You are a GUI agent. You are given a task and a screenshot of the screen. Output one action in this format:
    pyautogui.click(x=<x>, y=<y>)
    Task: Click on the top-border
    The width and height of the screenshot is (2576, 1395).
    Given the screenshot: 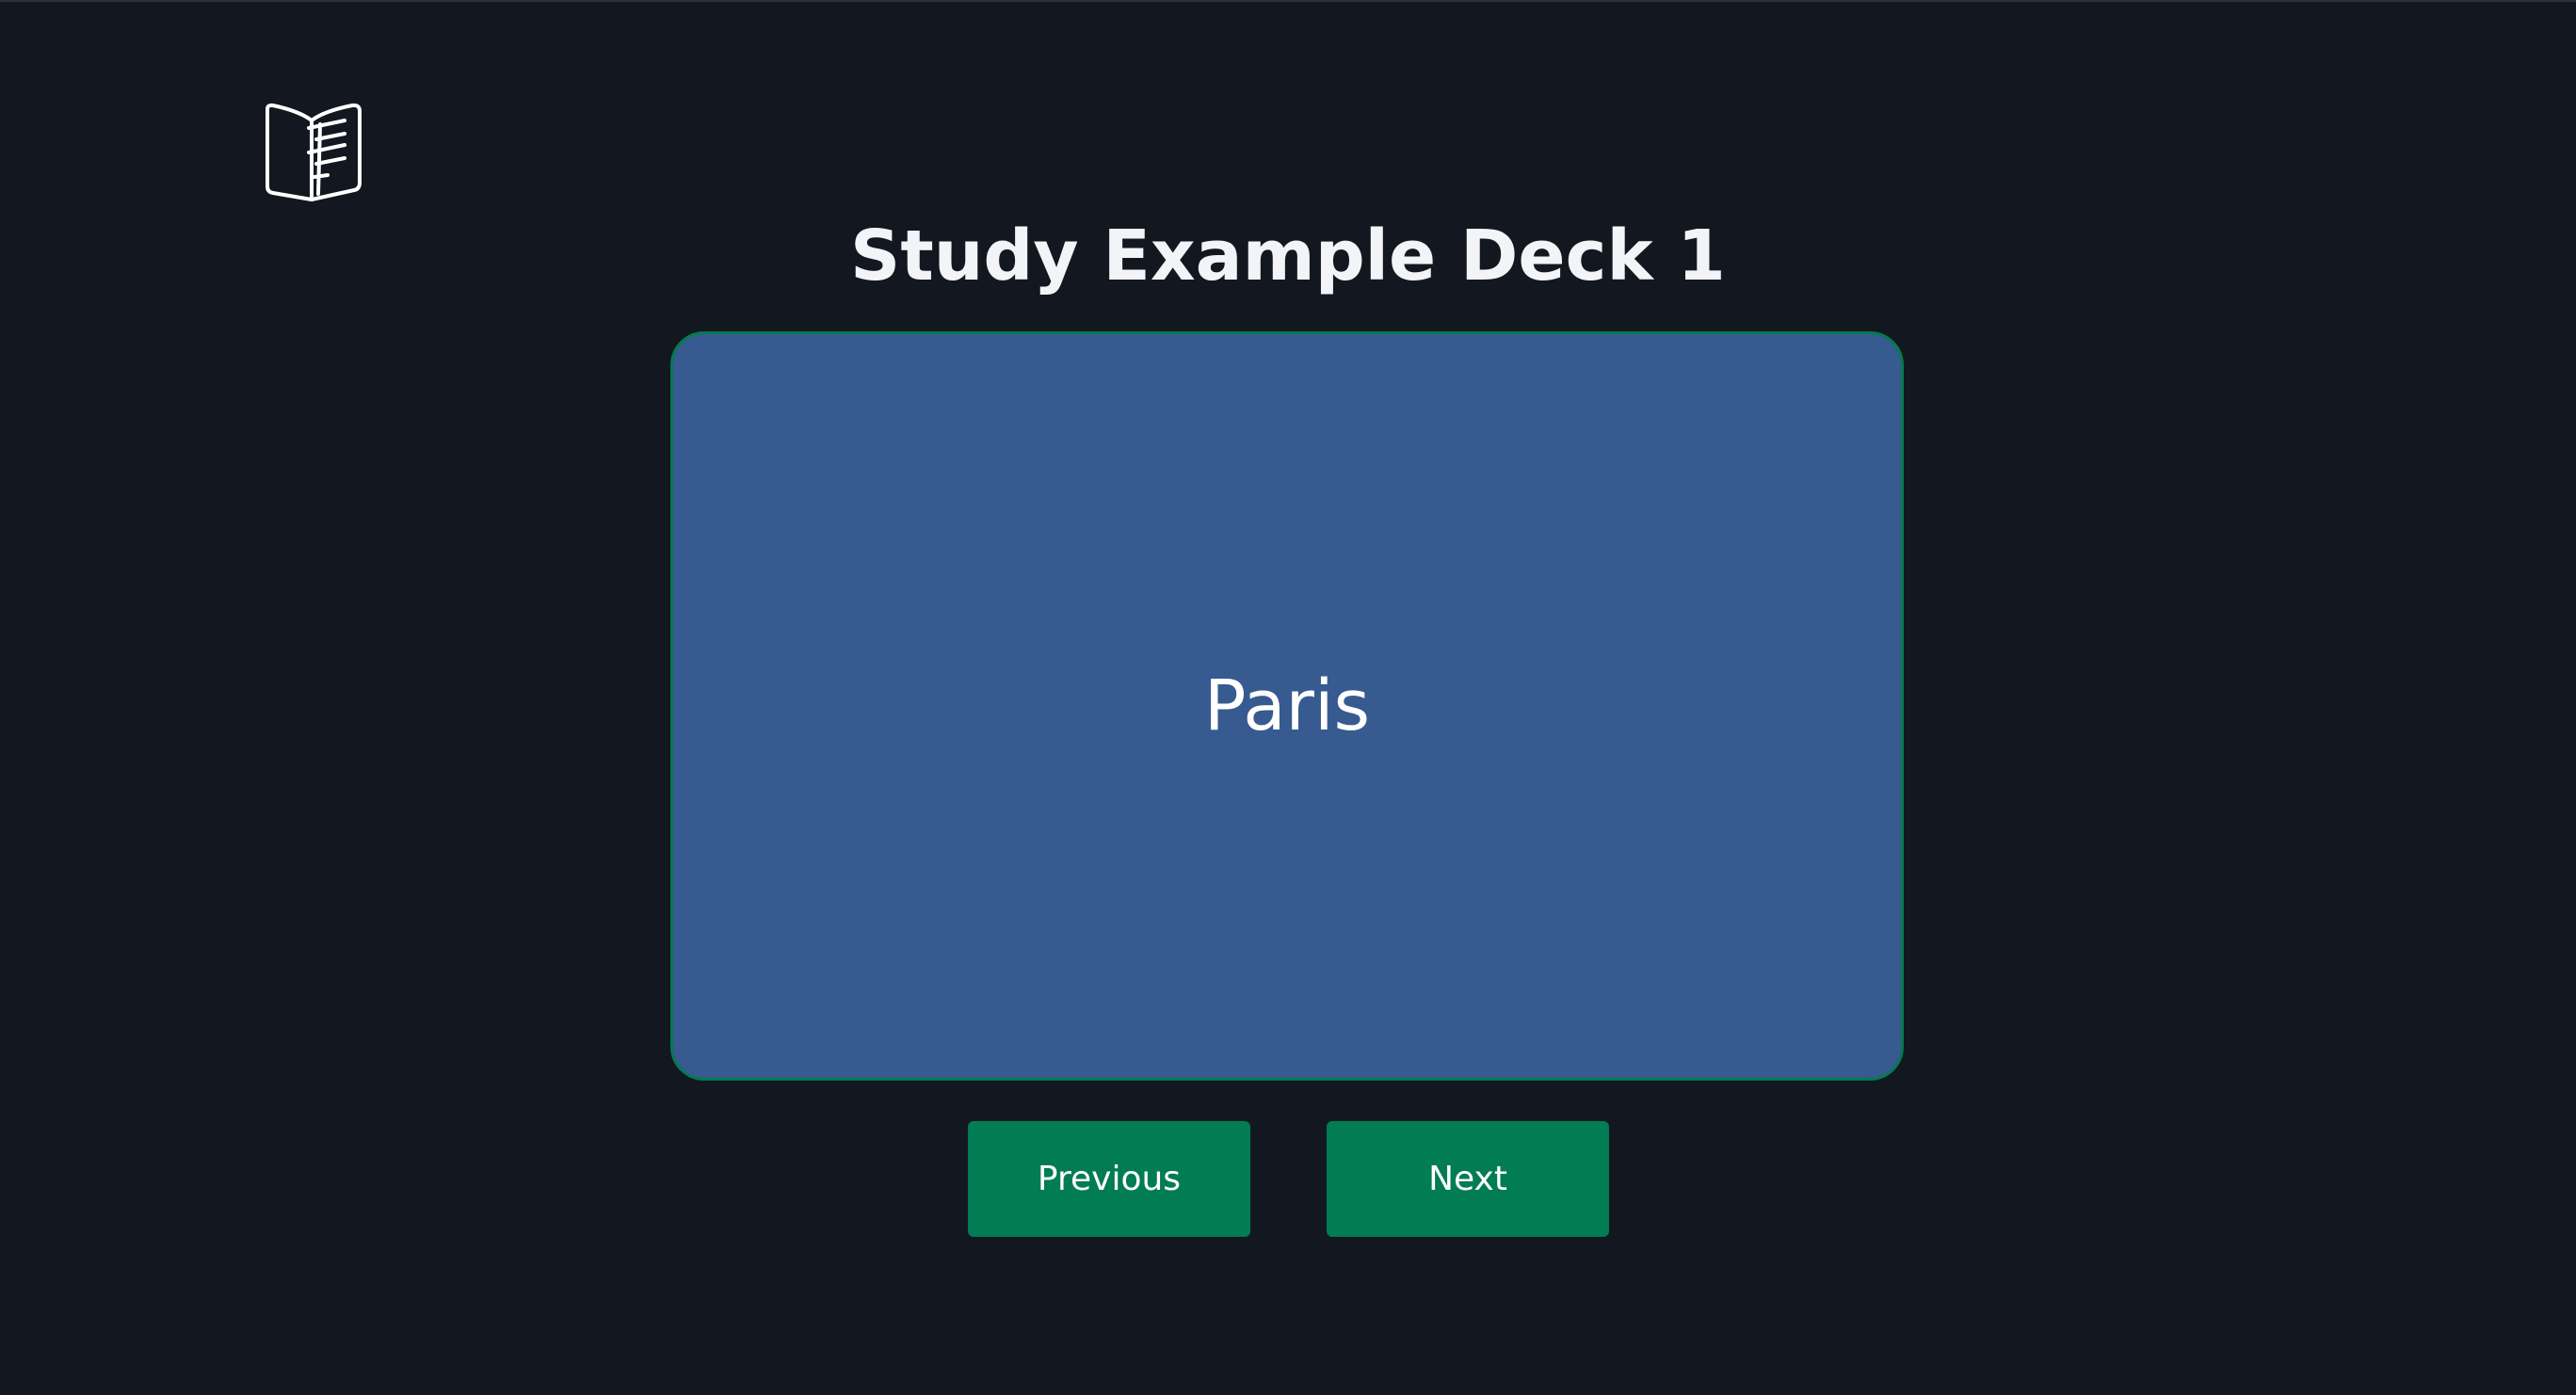 What is the action you would take?
    pyautogui.click(x=1288, y=1)
    